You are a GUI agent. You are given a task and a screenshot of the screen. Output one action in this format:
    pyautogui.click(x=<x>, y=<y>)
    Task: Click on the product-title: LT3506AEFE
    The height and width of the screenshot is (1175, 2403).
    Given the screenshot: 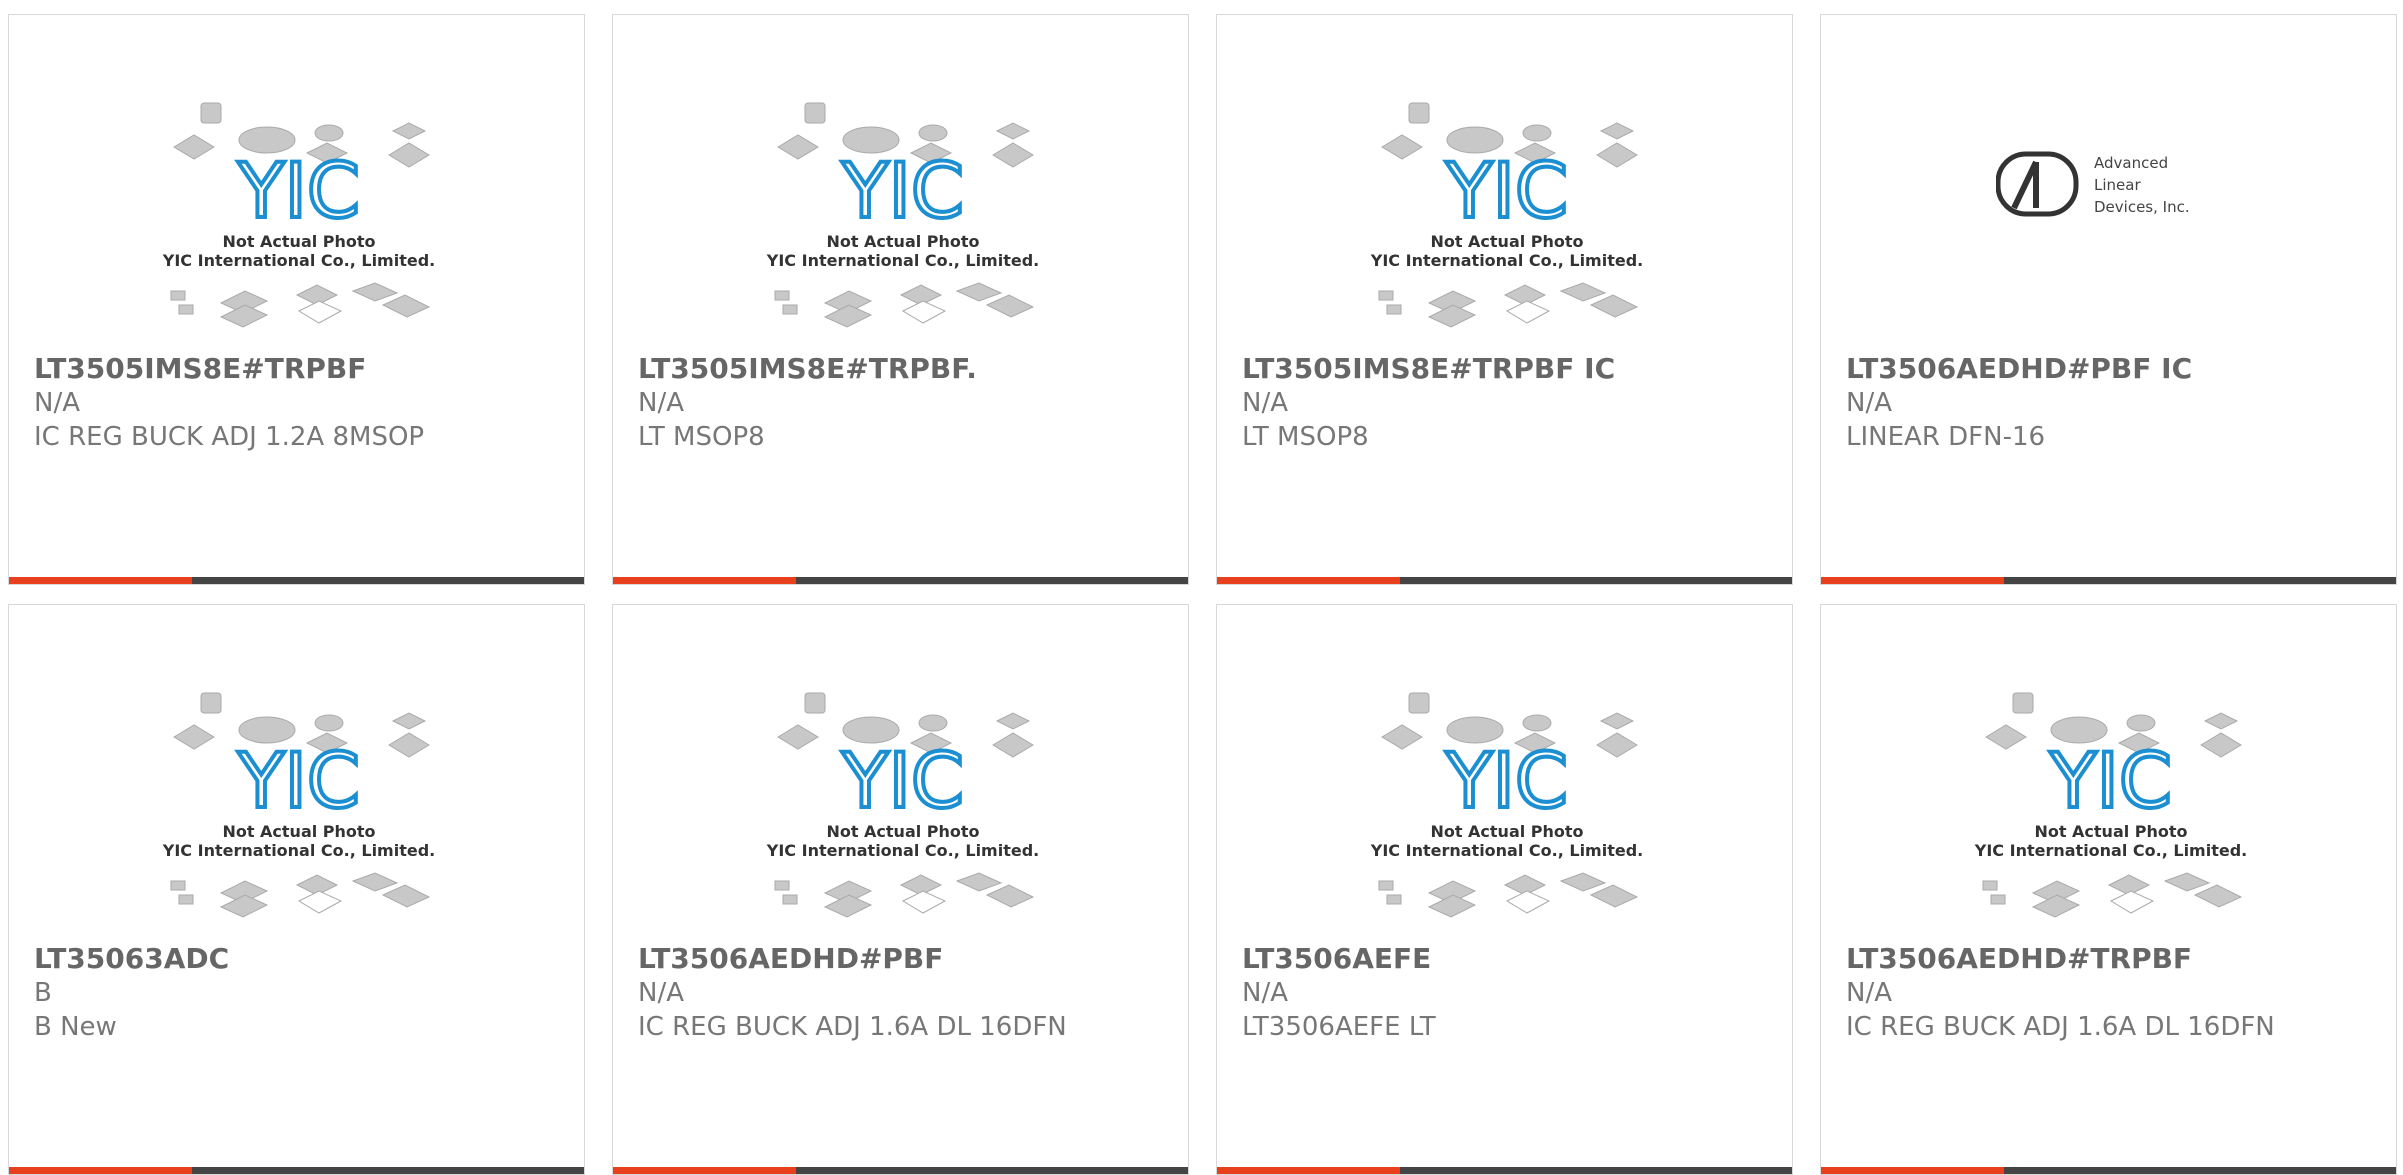 What is the action you would take?
    pyautogui.click(x=1336, y=958)
    